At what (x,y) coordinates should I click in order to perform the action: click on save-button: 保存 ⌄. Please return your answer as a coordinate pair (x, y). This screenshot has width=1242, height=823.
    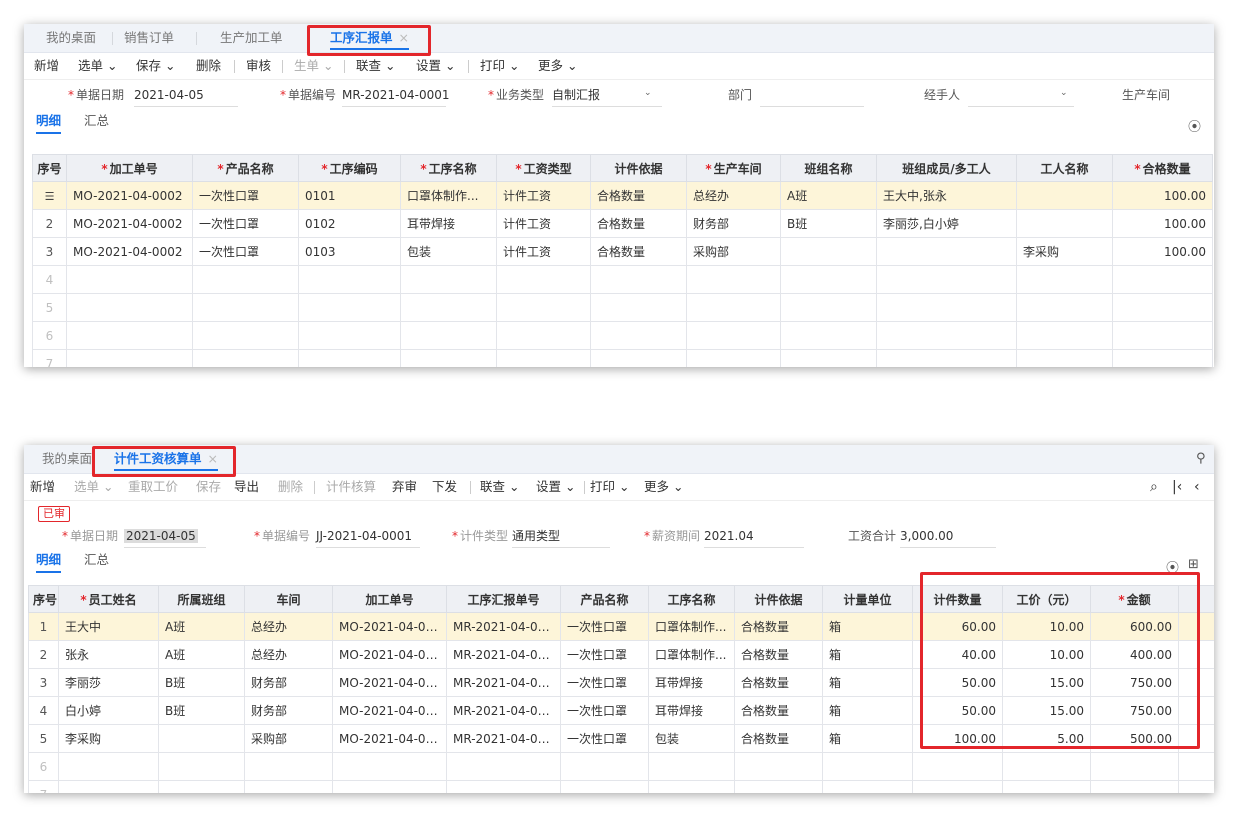
    Looking at the image, I should click on (155, 66).